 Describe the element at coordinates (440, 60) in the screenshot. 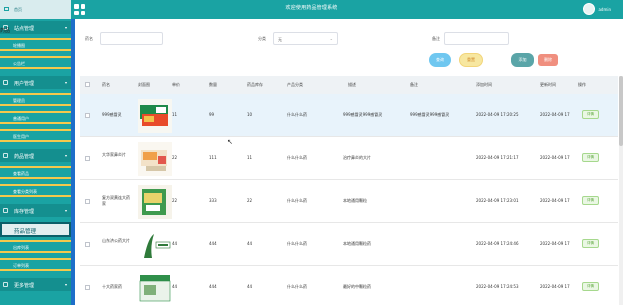

I see `search-button: 查询` at that location.